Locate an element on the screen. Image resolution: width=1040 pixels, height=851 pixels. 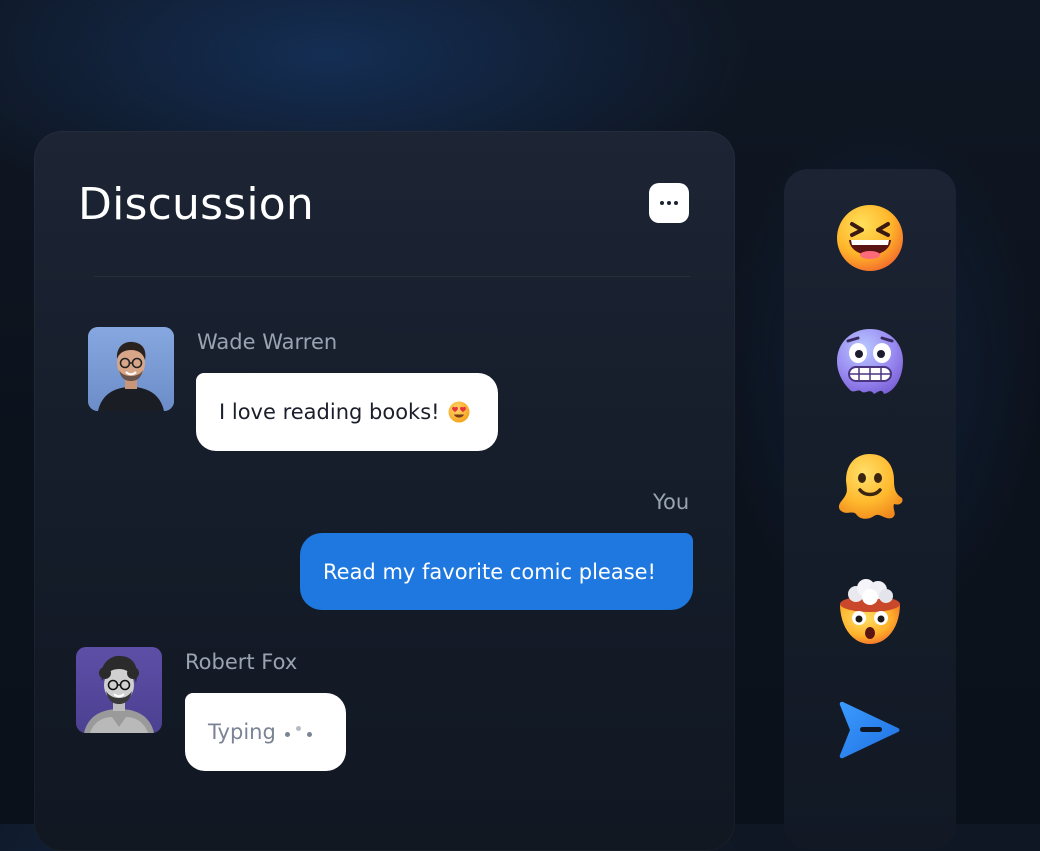
message-text: I love reading books! is located at coordinates (329, 412).